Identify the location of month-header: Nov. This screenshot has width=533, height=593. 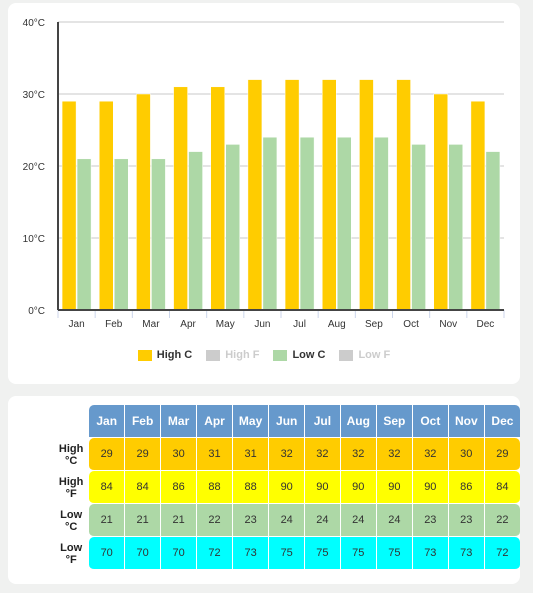
(466, 421).